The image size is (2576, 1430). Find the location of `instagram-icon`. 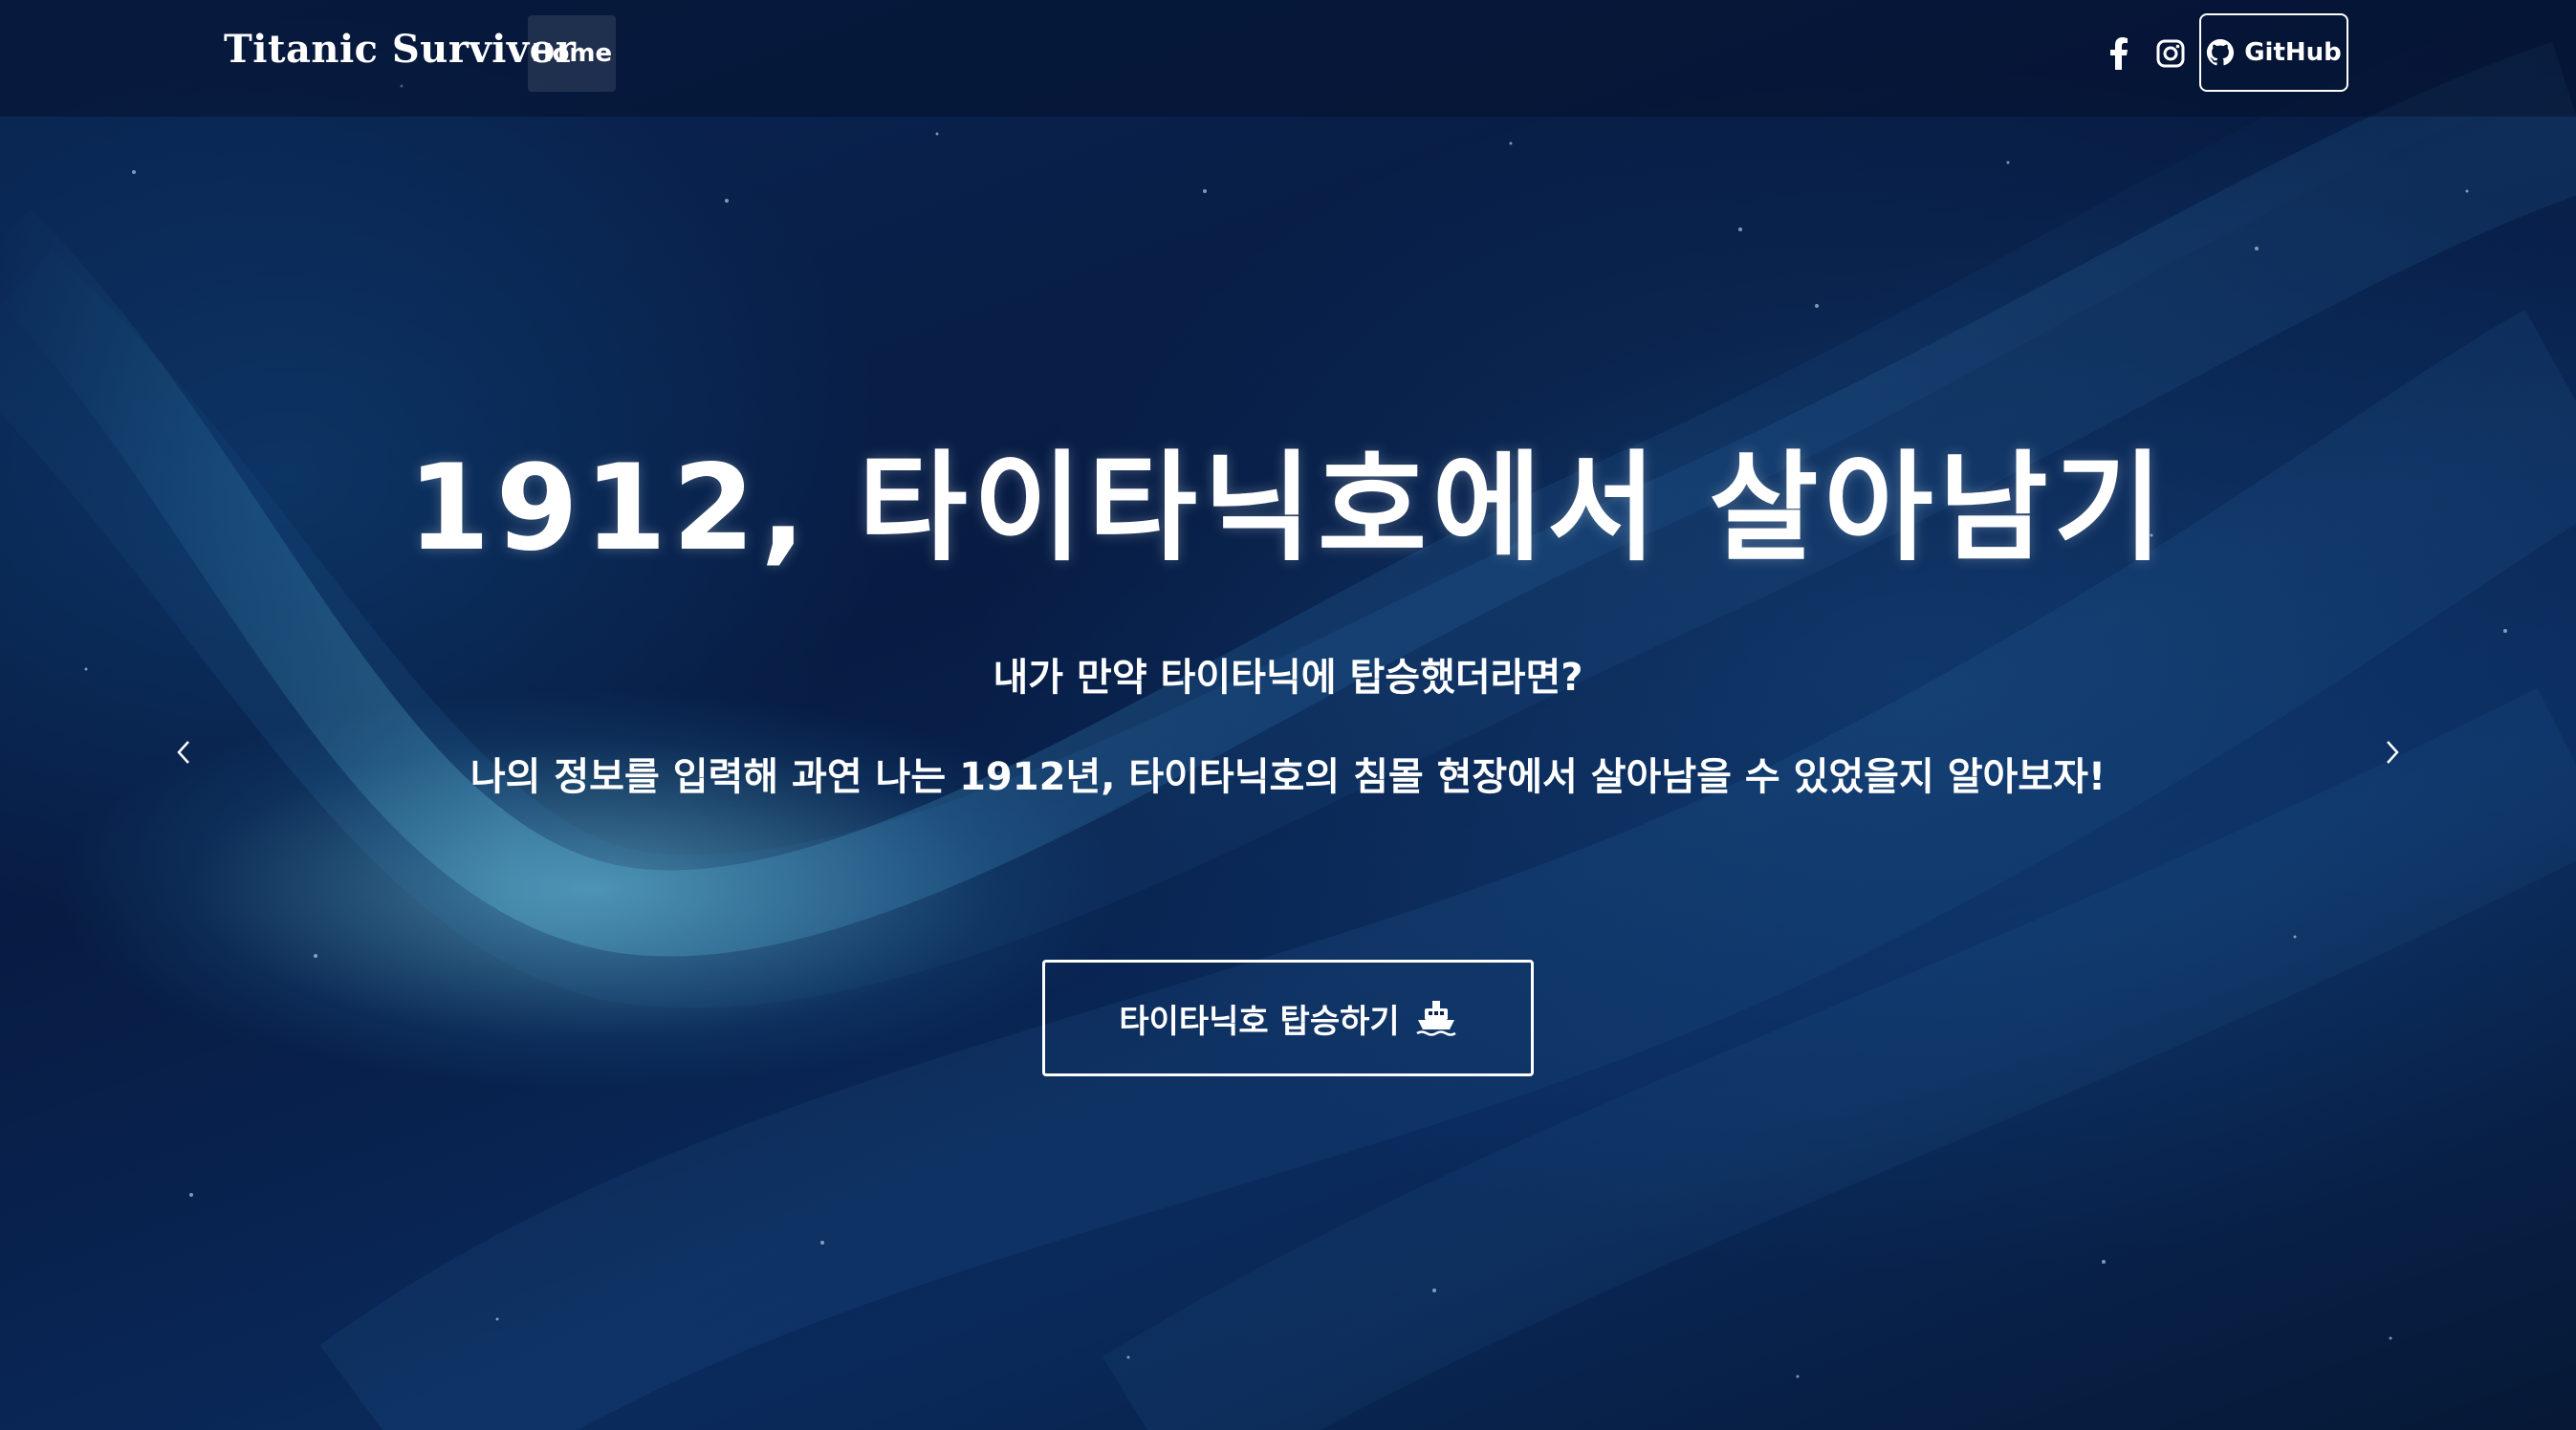

instagram-icon is located at coordinates (2170, 53).